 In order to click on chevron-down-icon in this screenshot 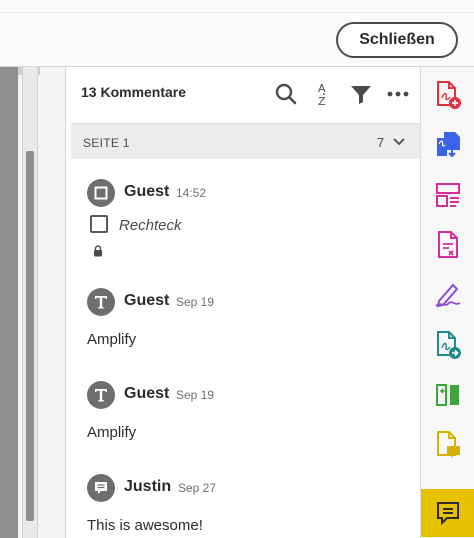, I will do `click(399, 142)`.